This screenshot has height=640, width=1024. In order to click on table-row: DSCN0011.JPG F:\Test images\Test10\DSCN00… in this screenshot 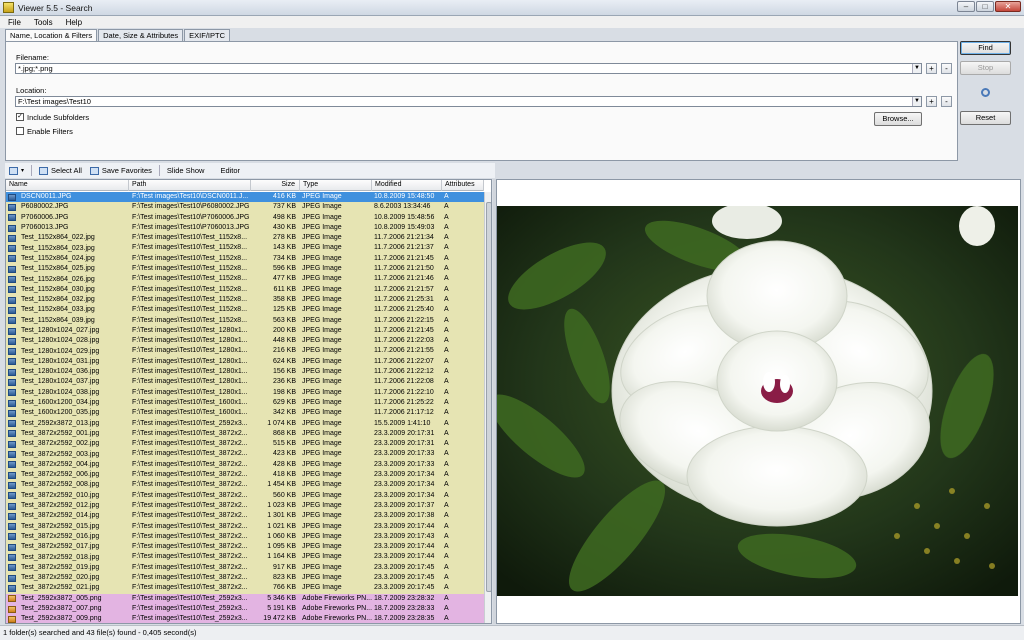, I will do `click(245, 197)`.